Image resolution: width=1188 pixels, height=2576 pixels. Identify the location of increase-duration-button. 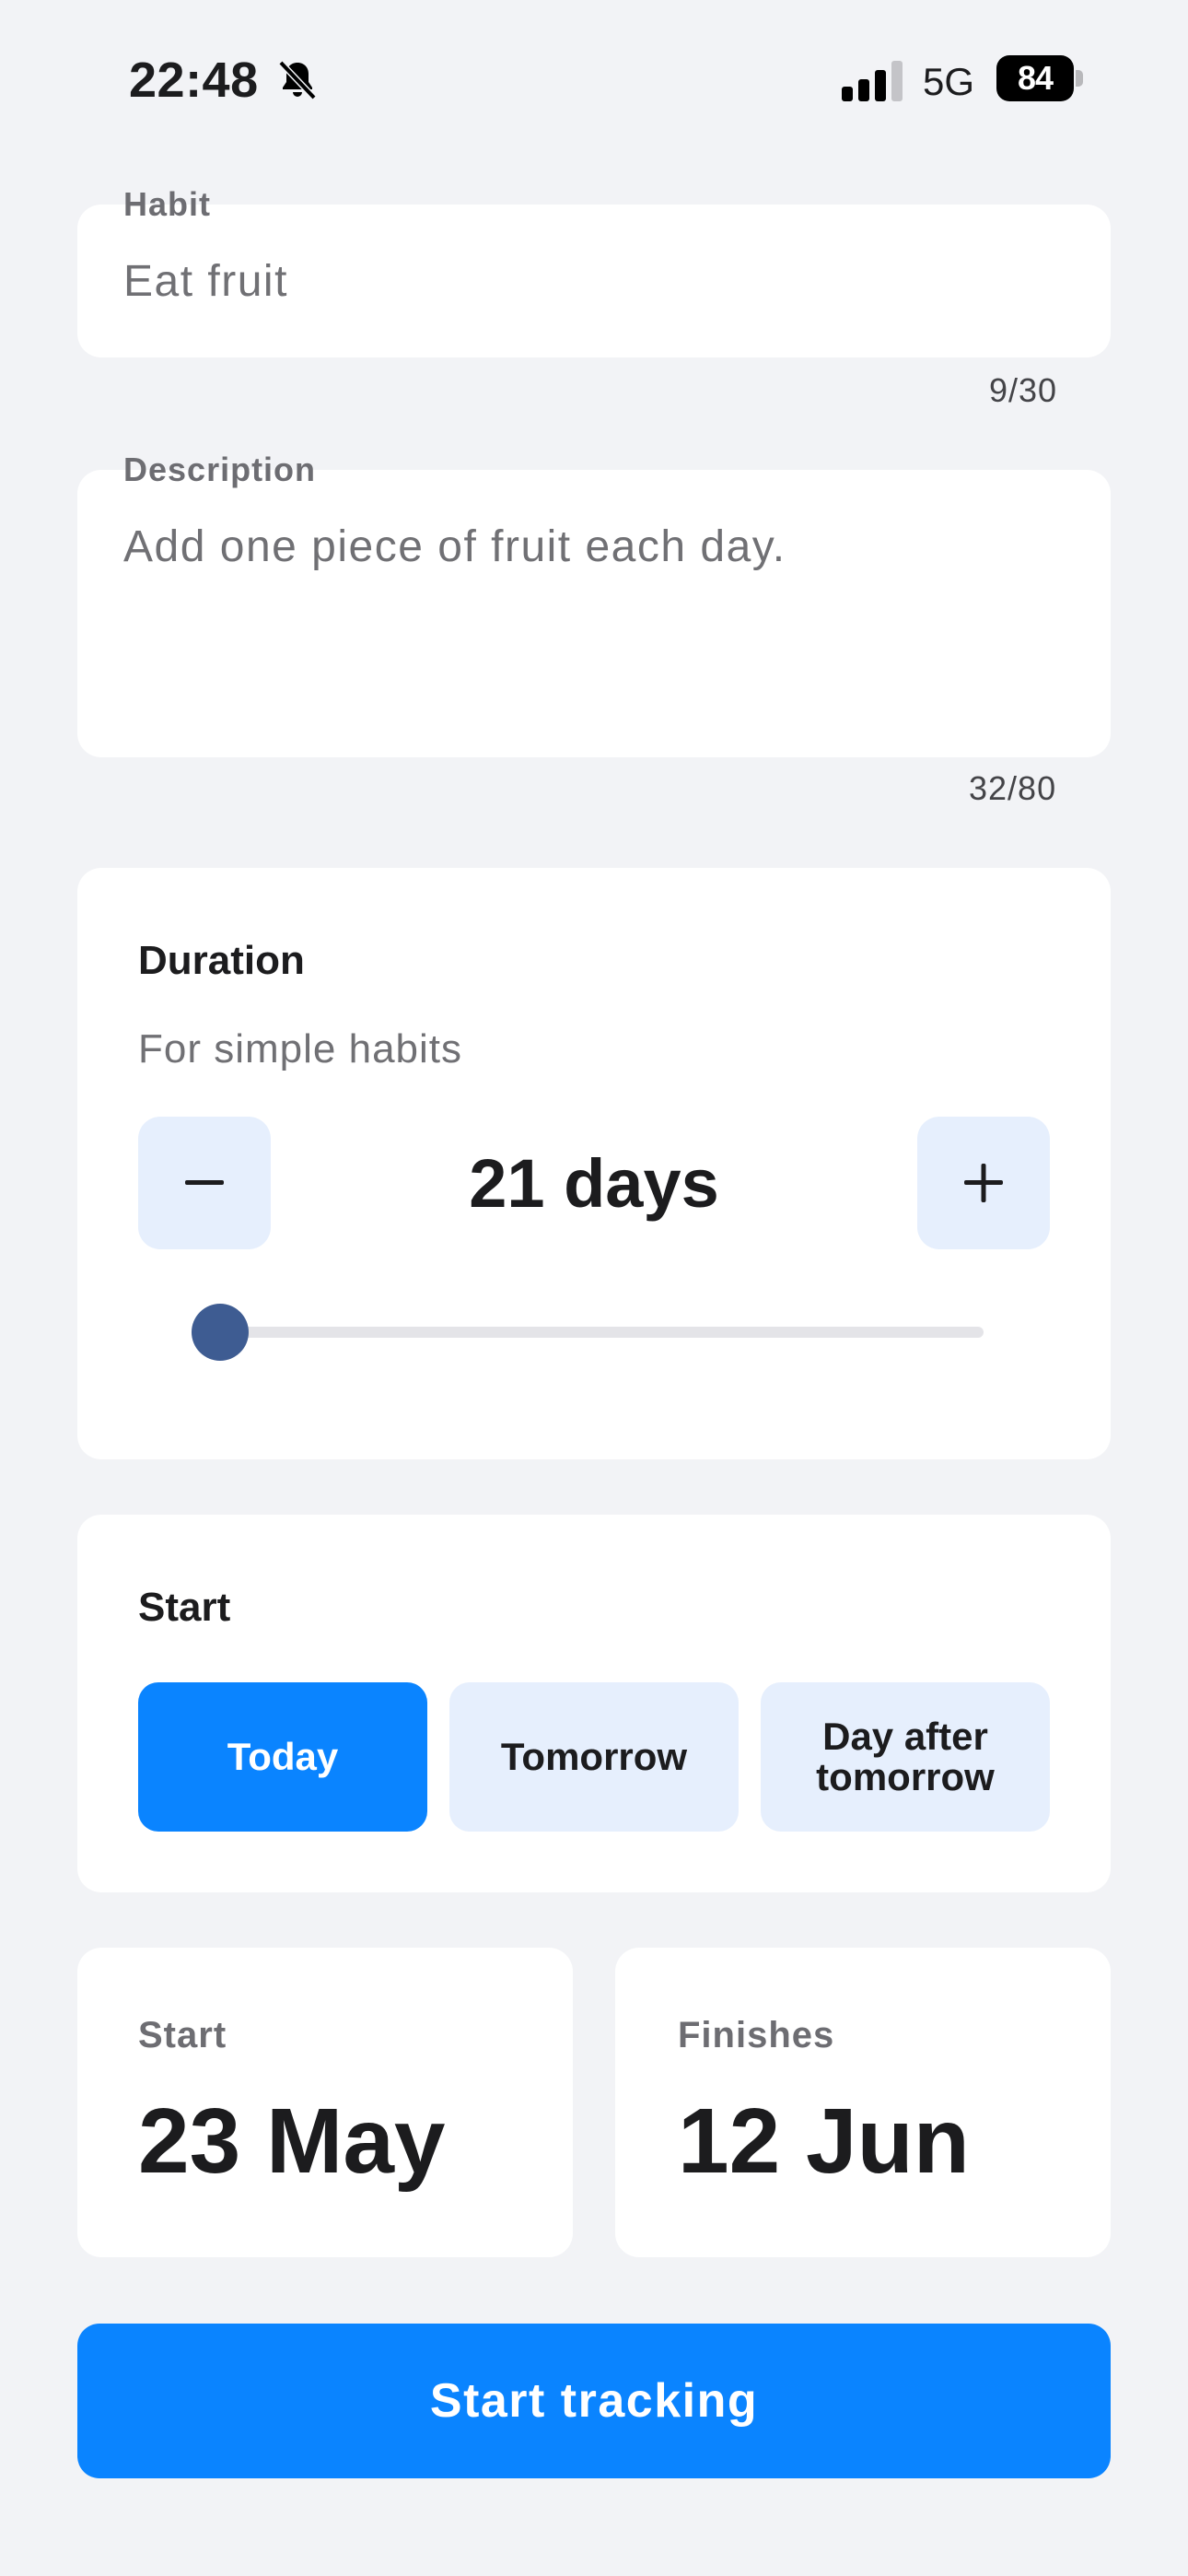
(983, 1183).